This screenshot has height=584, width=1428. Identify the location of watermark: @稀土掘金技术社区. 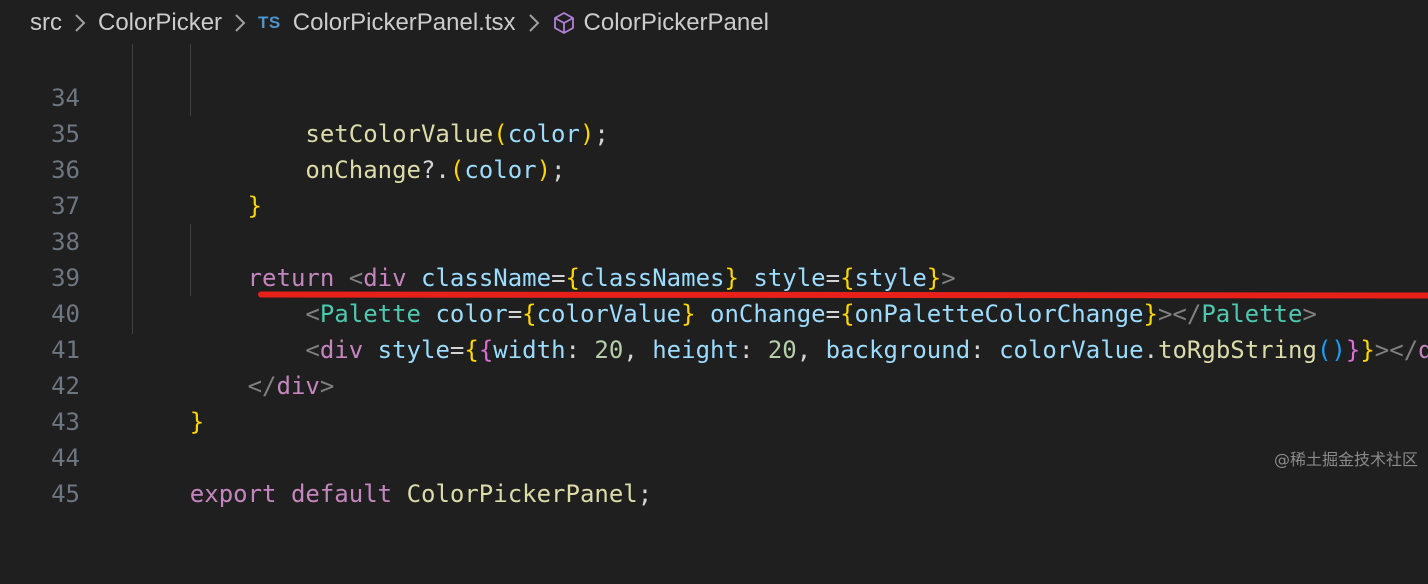
(1345, 459).